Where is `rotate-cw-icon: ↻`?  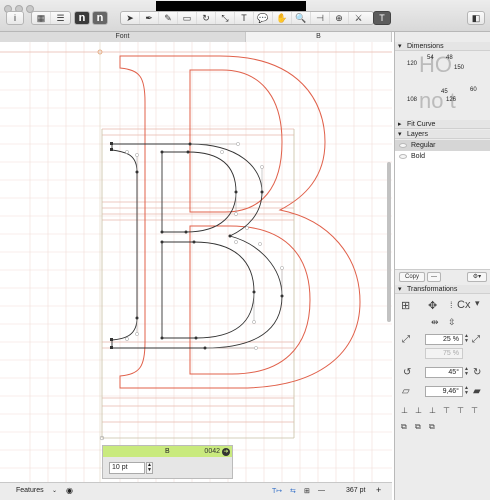 rotate-cw-icon: ↻ is located at coordinates (477, 372).